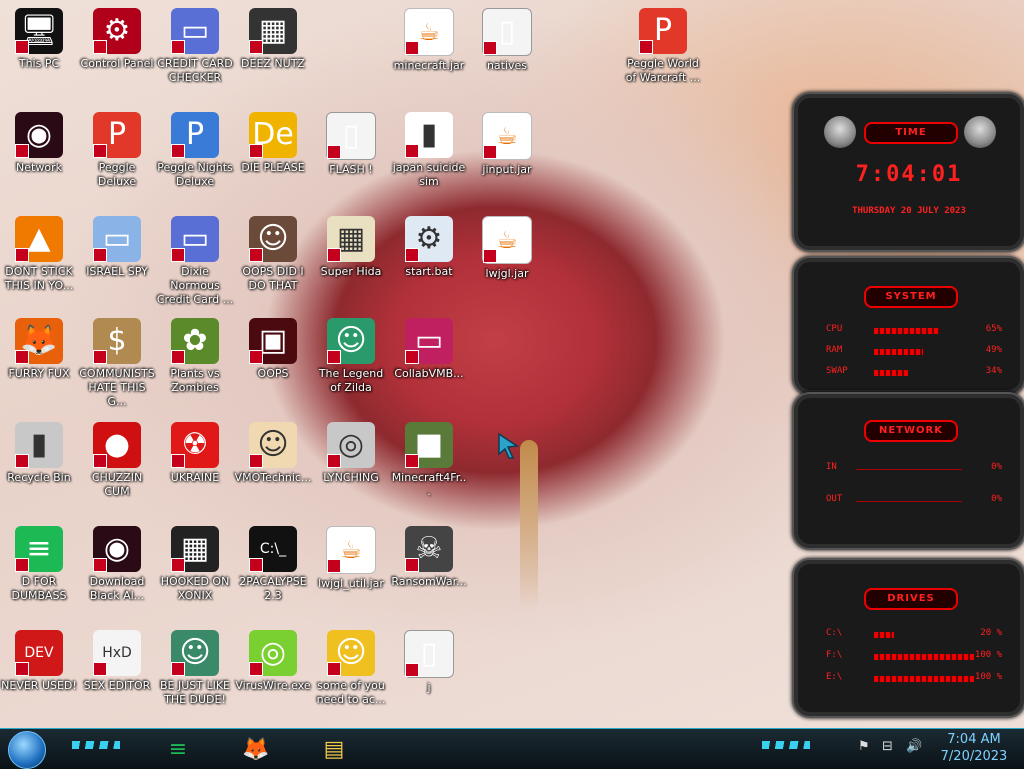  I want to click on flag-icon: ⚑, so click(864, 746).